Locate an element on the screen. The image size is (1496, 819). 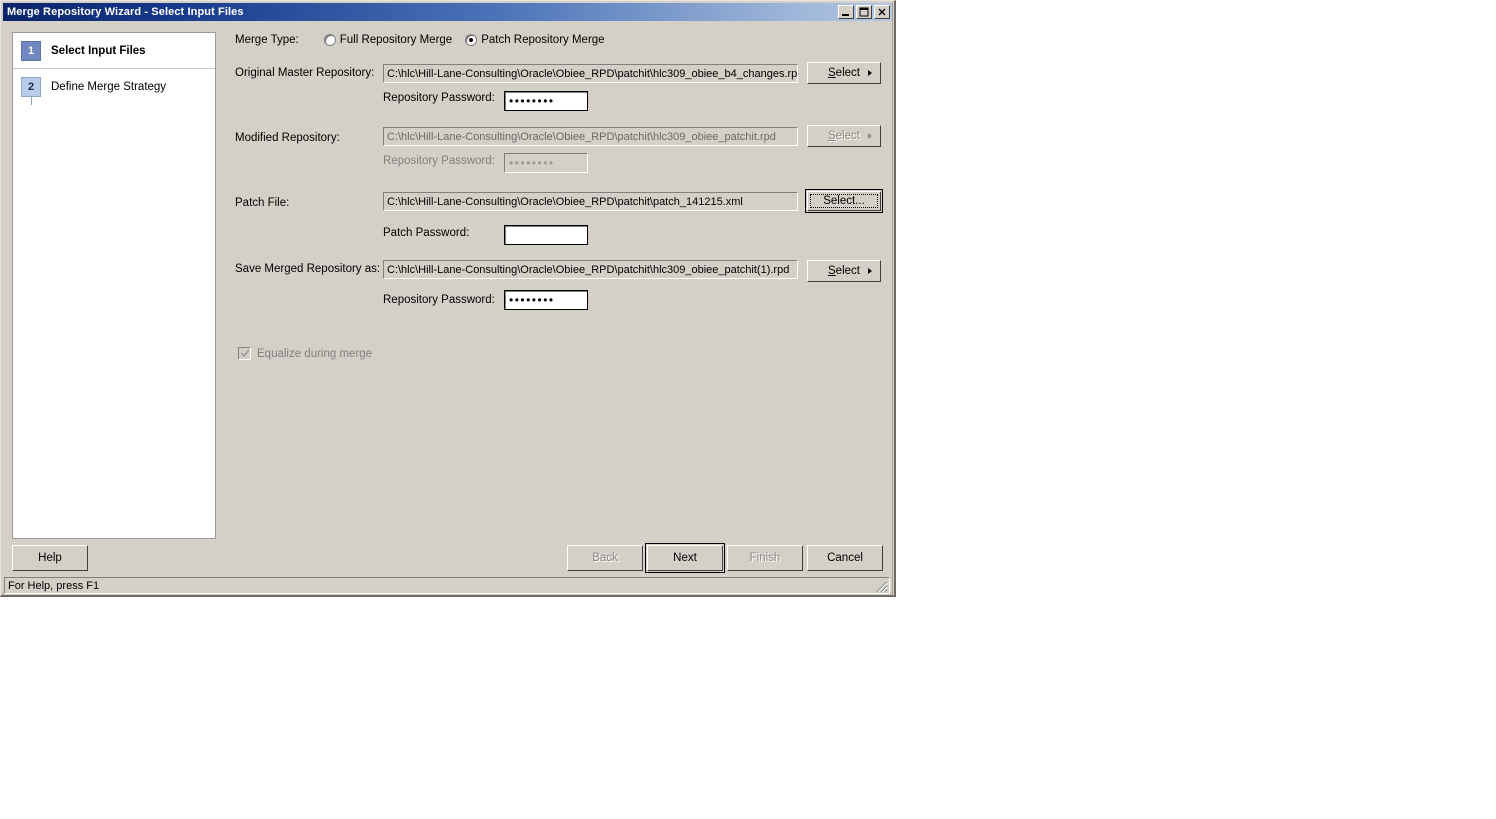
modified-repository-select-button: Select is located at coordinates (844, 136).